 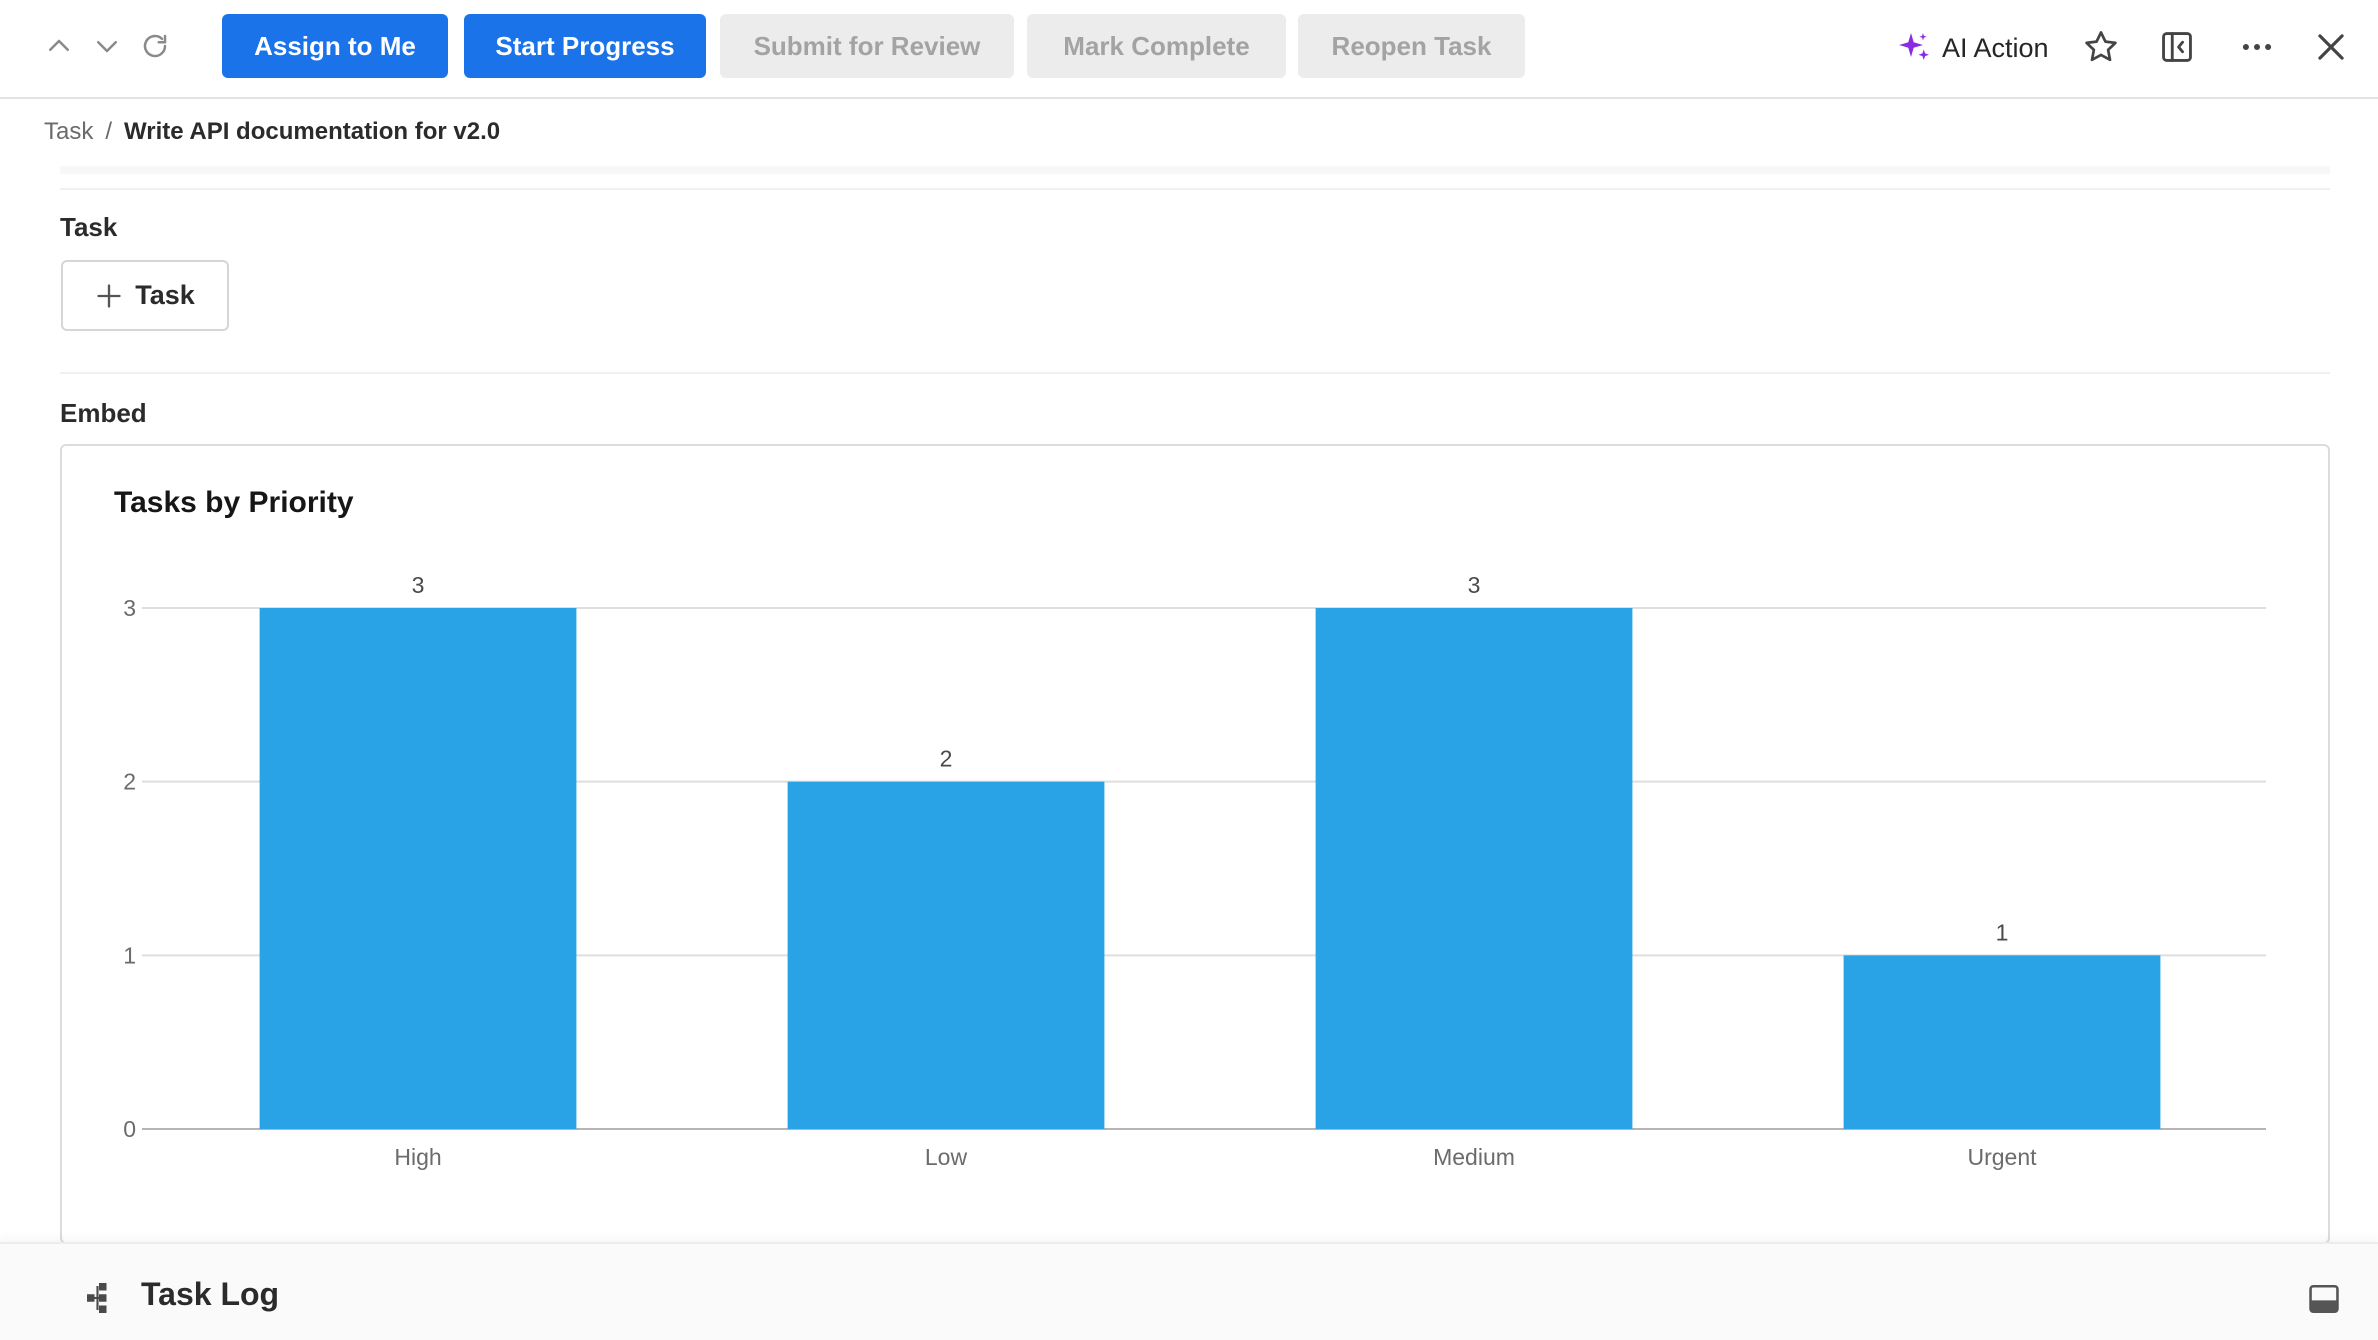 I want to click on plus-icon, so click(x=109, y=295).